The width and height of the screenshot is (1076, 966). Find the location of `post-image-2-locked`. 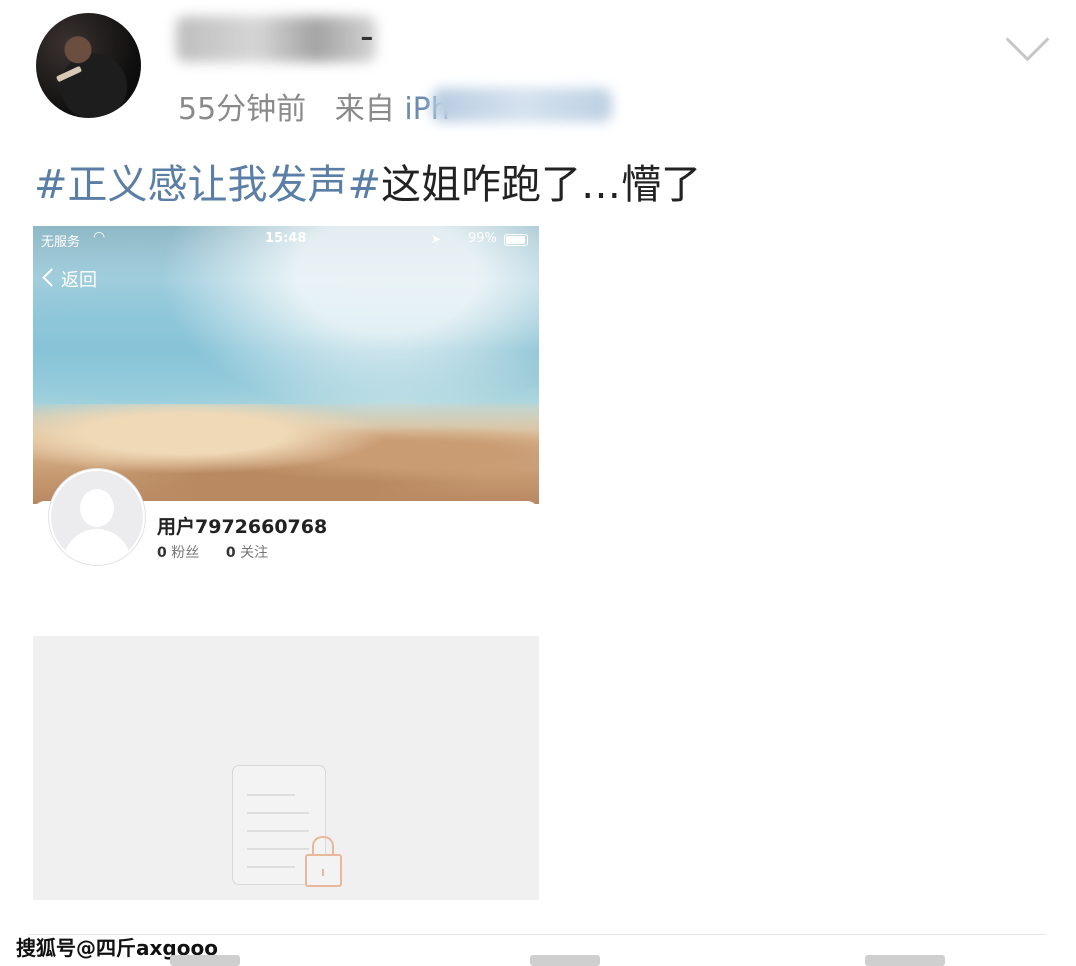

post-image-2-locked is located at coordinates (286, 768).